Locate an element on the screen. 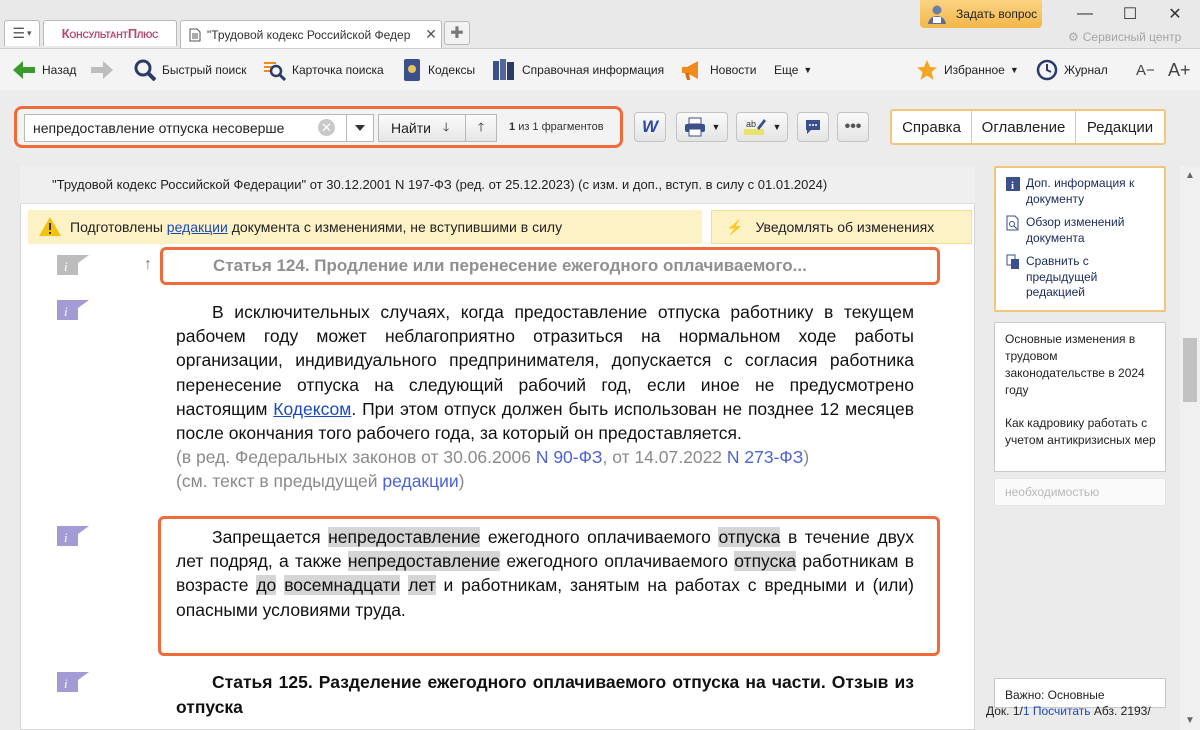  revisions-link: редакции is located at coordinates (197, 227).